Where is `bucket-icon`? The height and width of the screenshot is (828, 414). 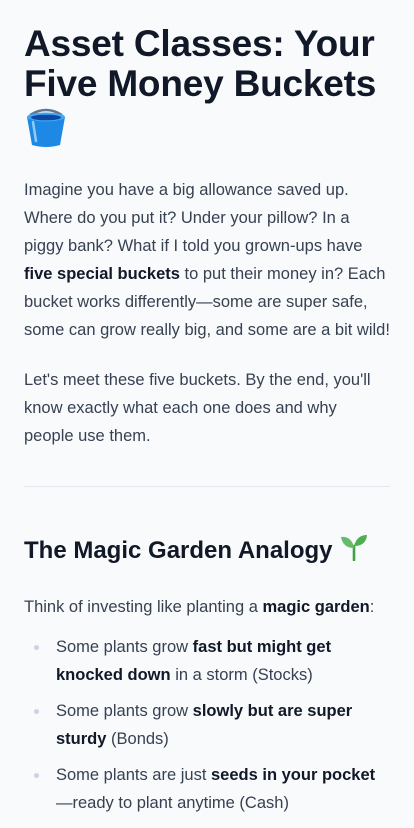 bucket-icon is located at coordinates (207, 126).